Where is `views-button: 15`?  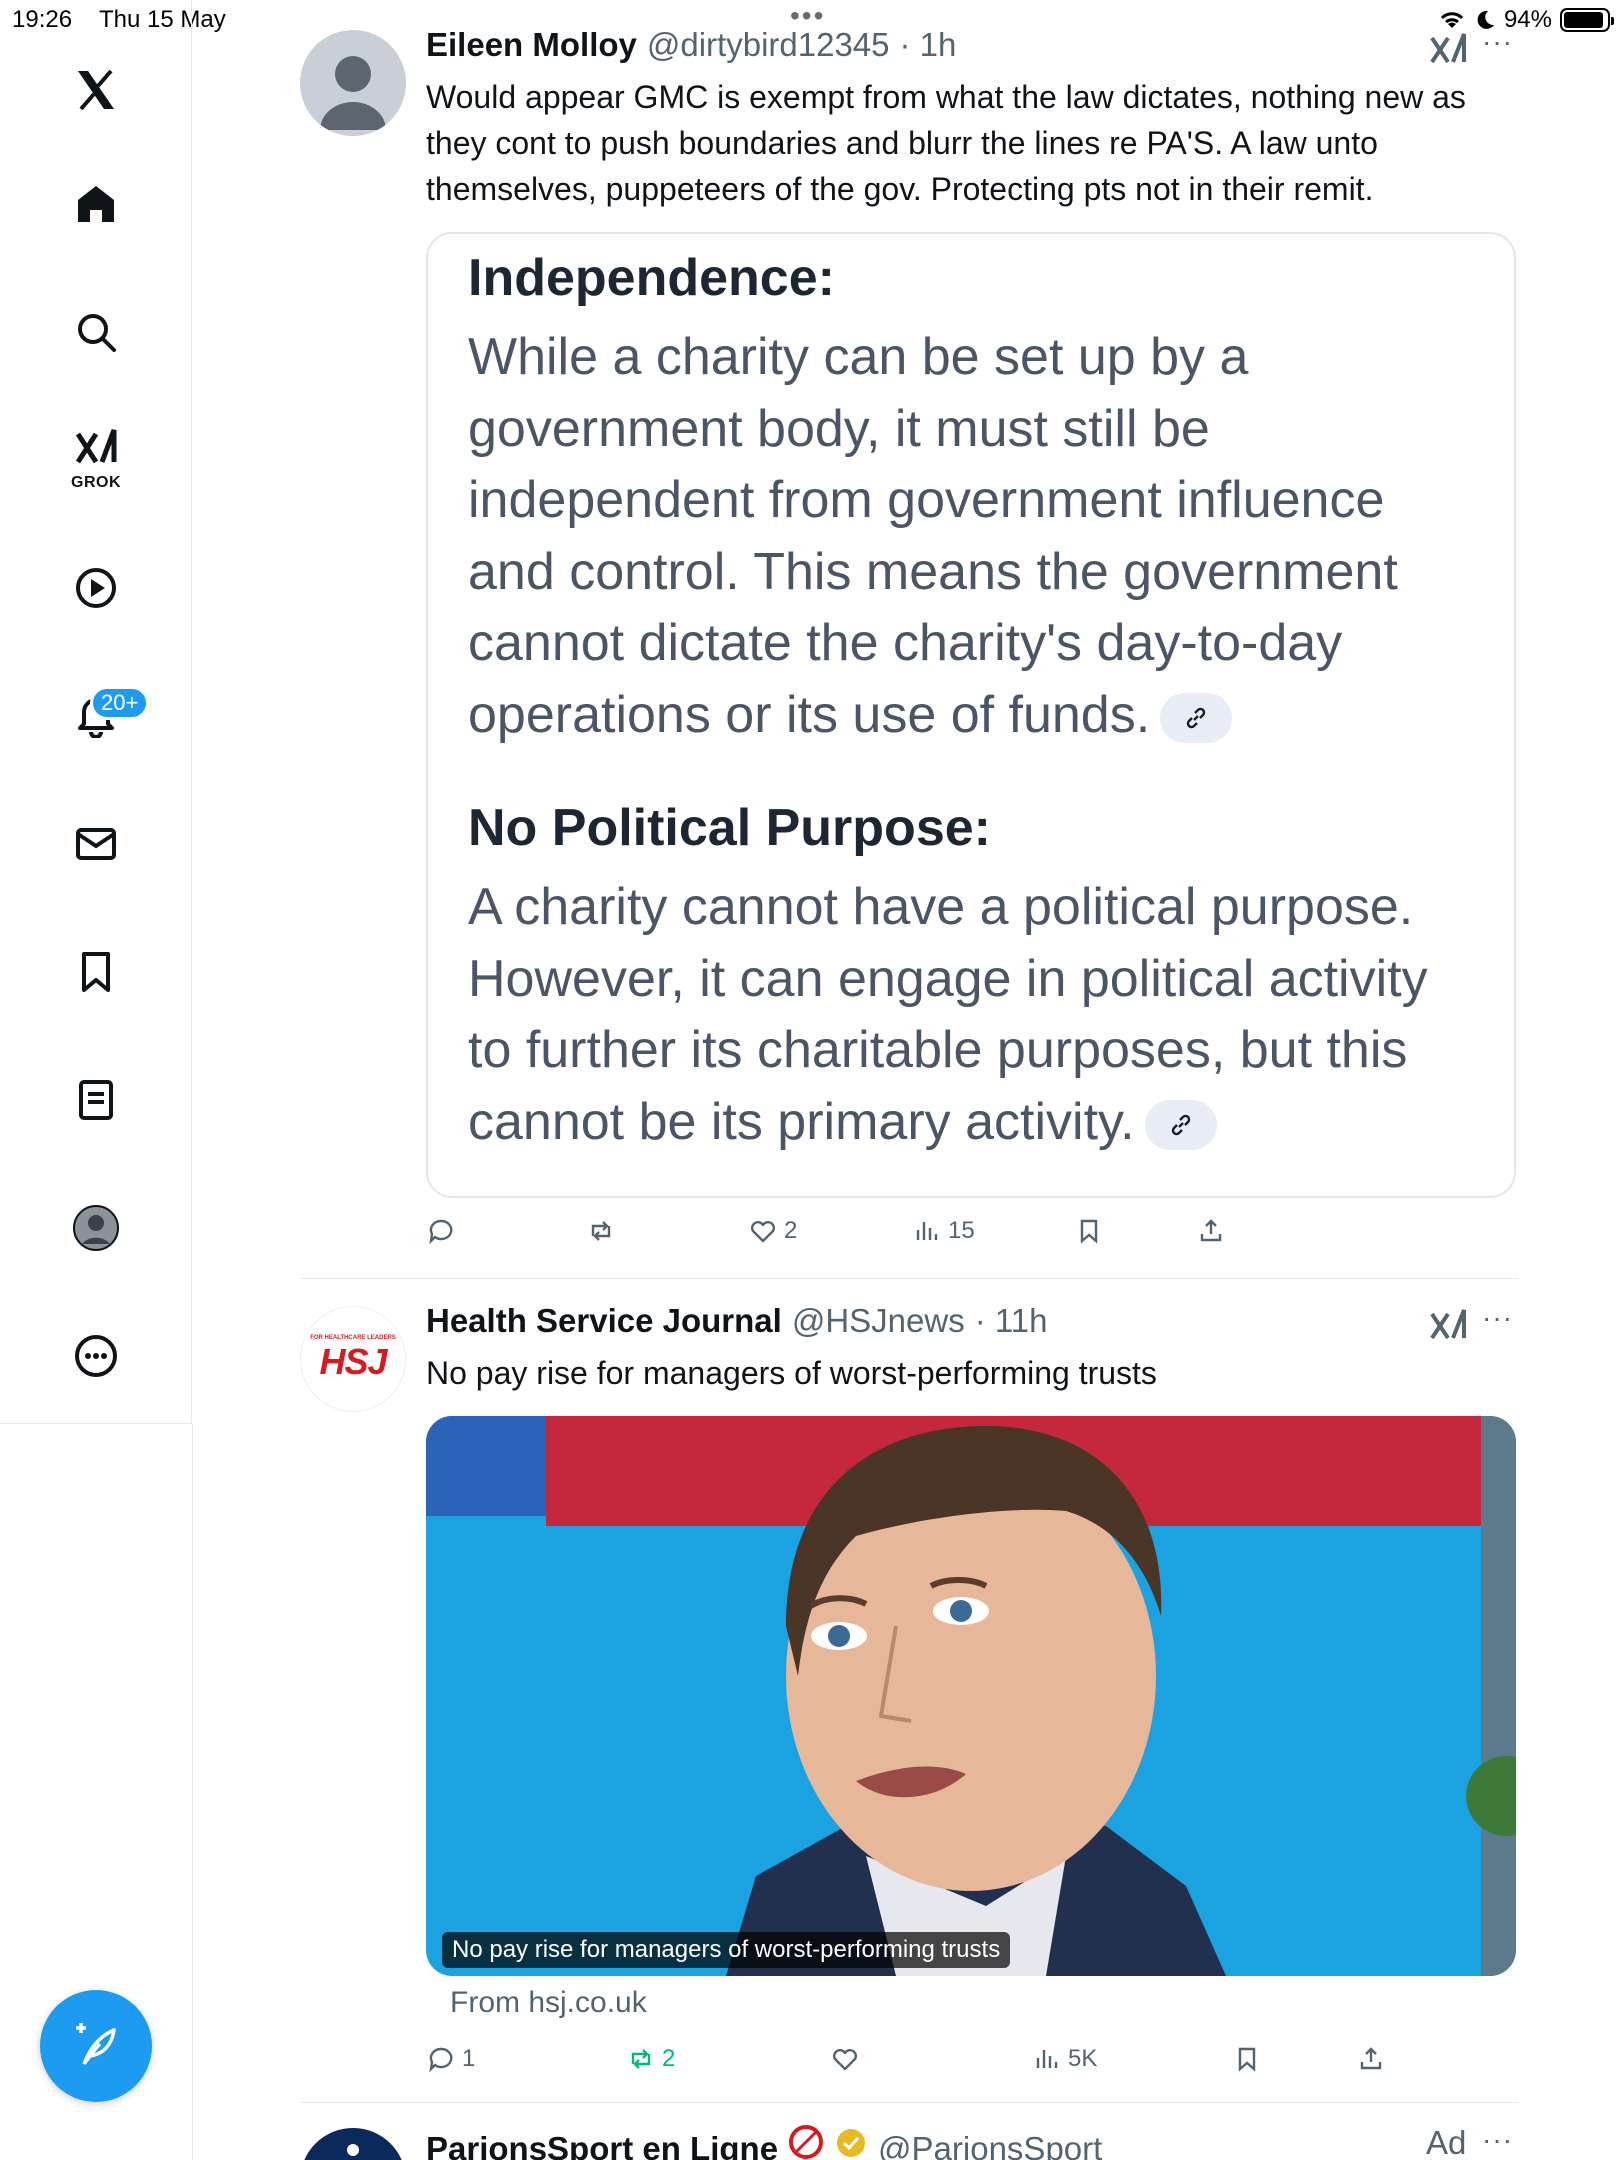
views-button: 15 is located at coordinates (943, 1231).